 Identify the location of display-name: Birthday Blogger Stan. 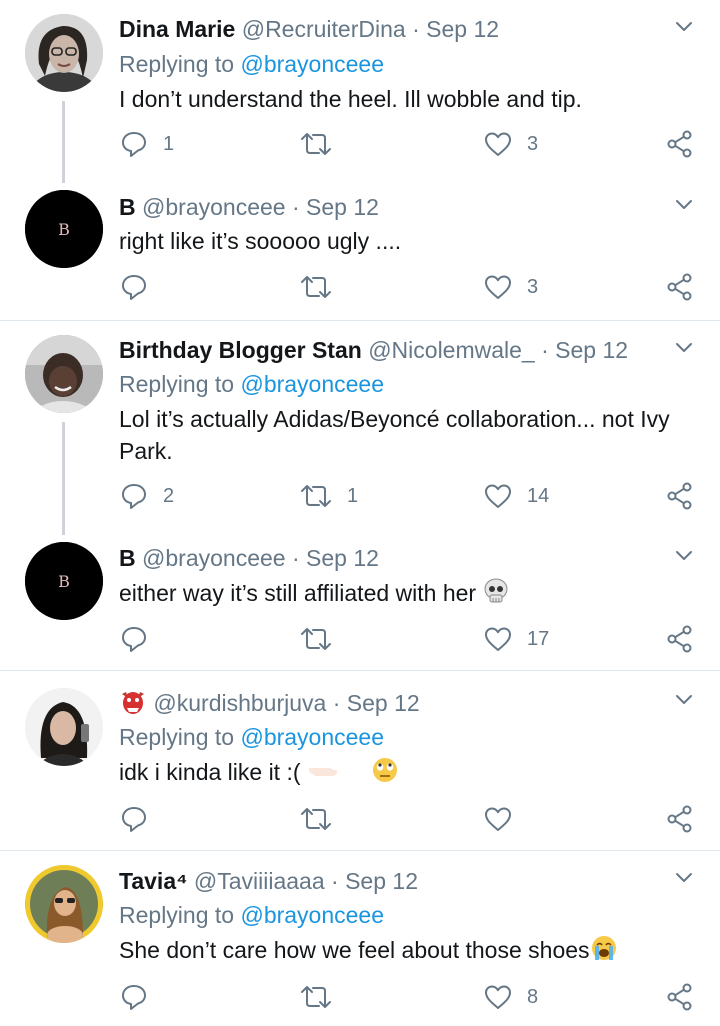
(240, 350).